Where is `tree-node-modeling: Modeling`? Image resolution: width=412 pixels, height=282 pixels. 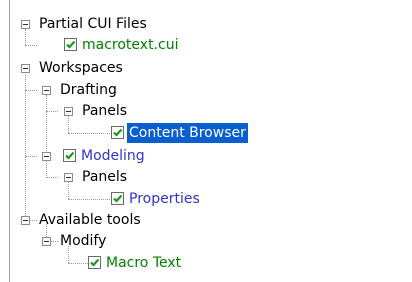
tree-node-modeling: Modeling is located at coordinates (113, 156).